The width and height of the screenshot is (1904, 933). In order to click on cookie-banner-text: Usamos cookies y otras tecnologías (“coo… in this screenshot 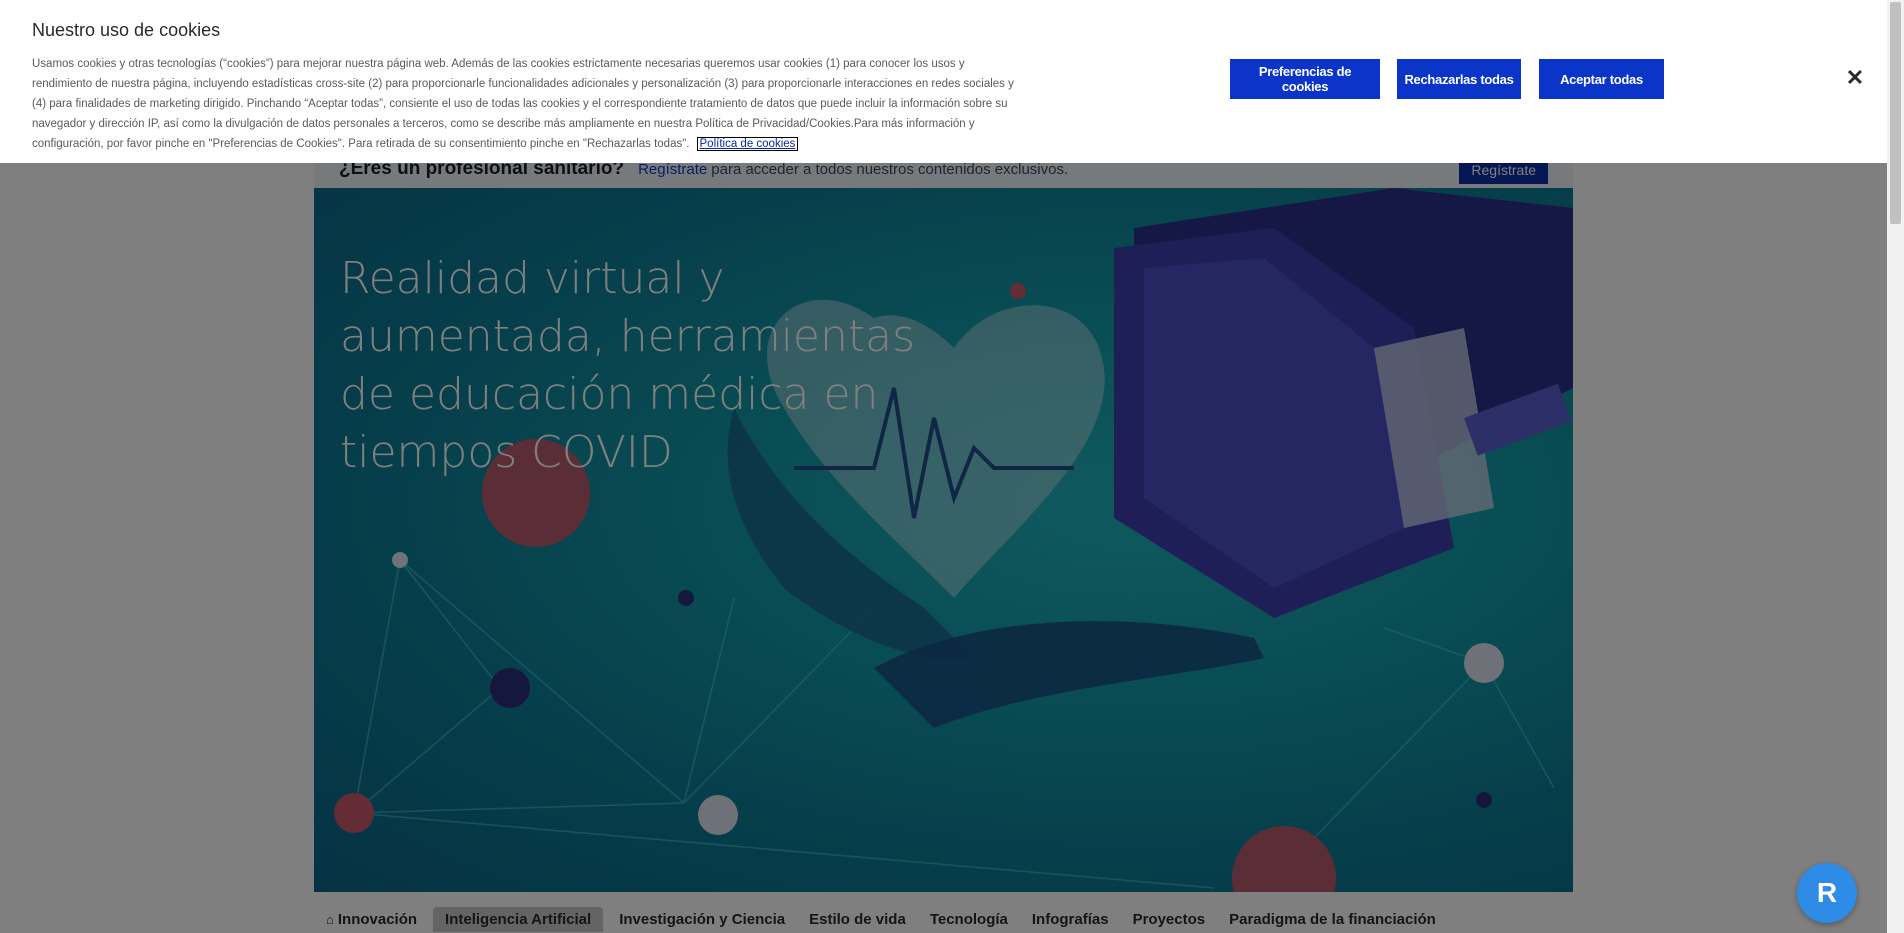, I will do `click(527, 104)`.